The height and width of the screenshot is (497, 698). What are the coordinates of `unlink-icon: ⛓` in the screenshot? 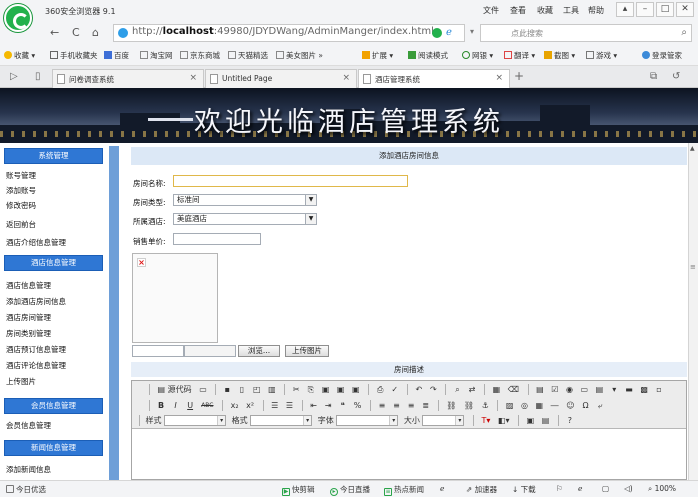 It's located at (469, 406).